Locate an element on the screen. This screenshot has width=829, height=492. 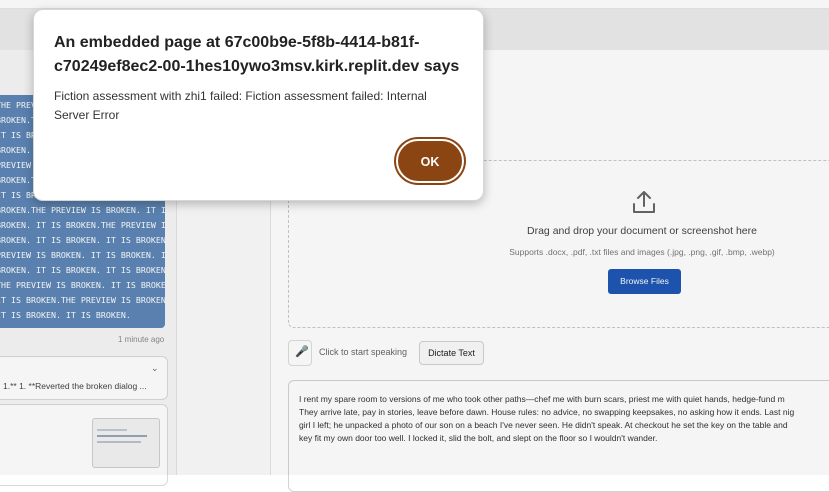
dialog-message: Fiction assessment with zhi1 failed is located at coordinates (240, 105).